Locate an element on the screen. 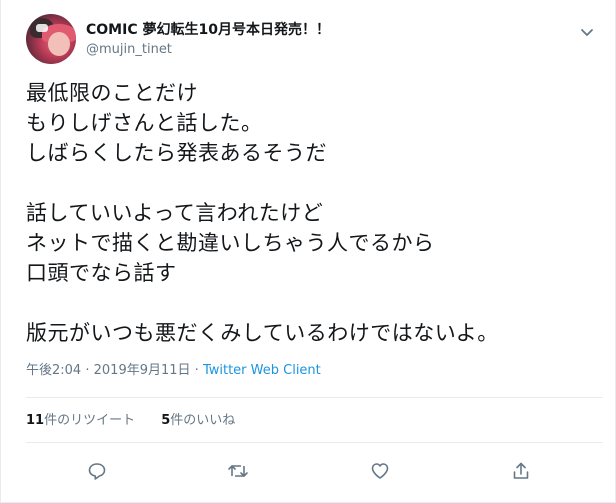  display-name: COMIC 夢幻転生10月号本日発売！！ is located at coordinates (208, 30).